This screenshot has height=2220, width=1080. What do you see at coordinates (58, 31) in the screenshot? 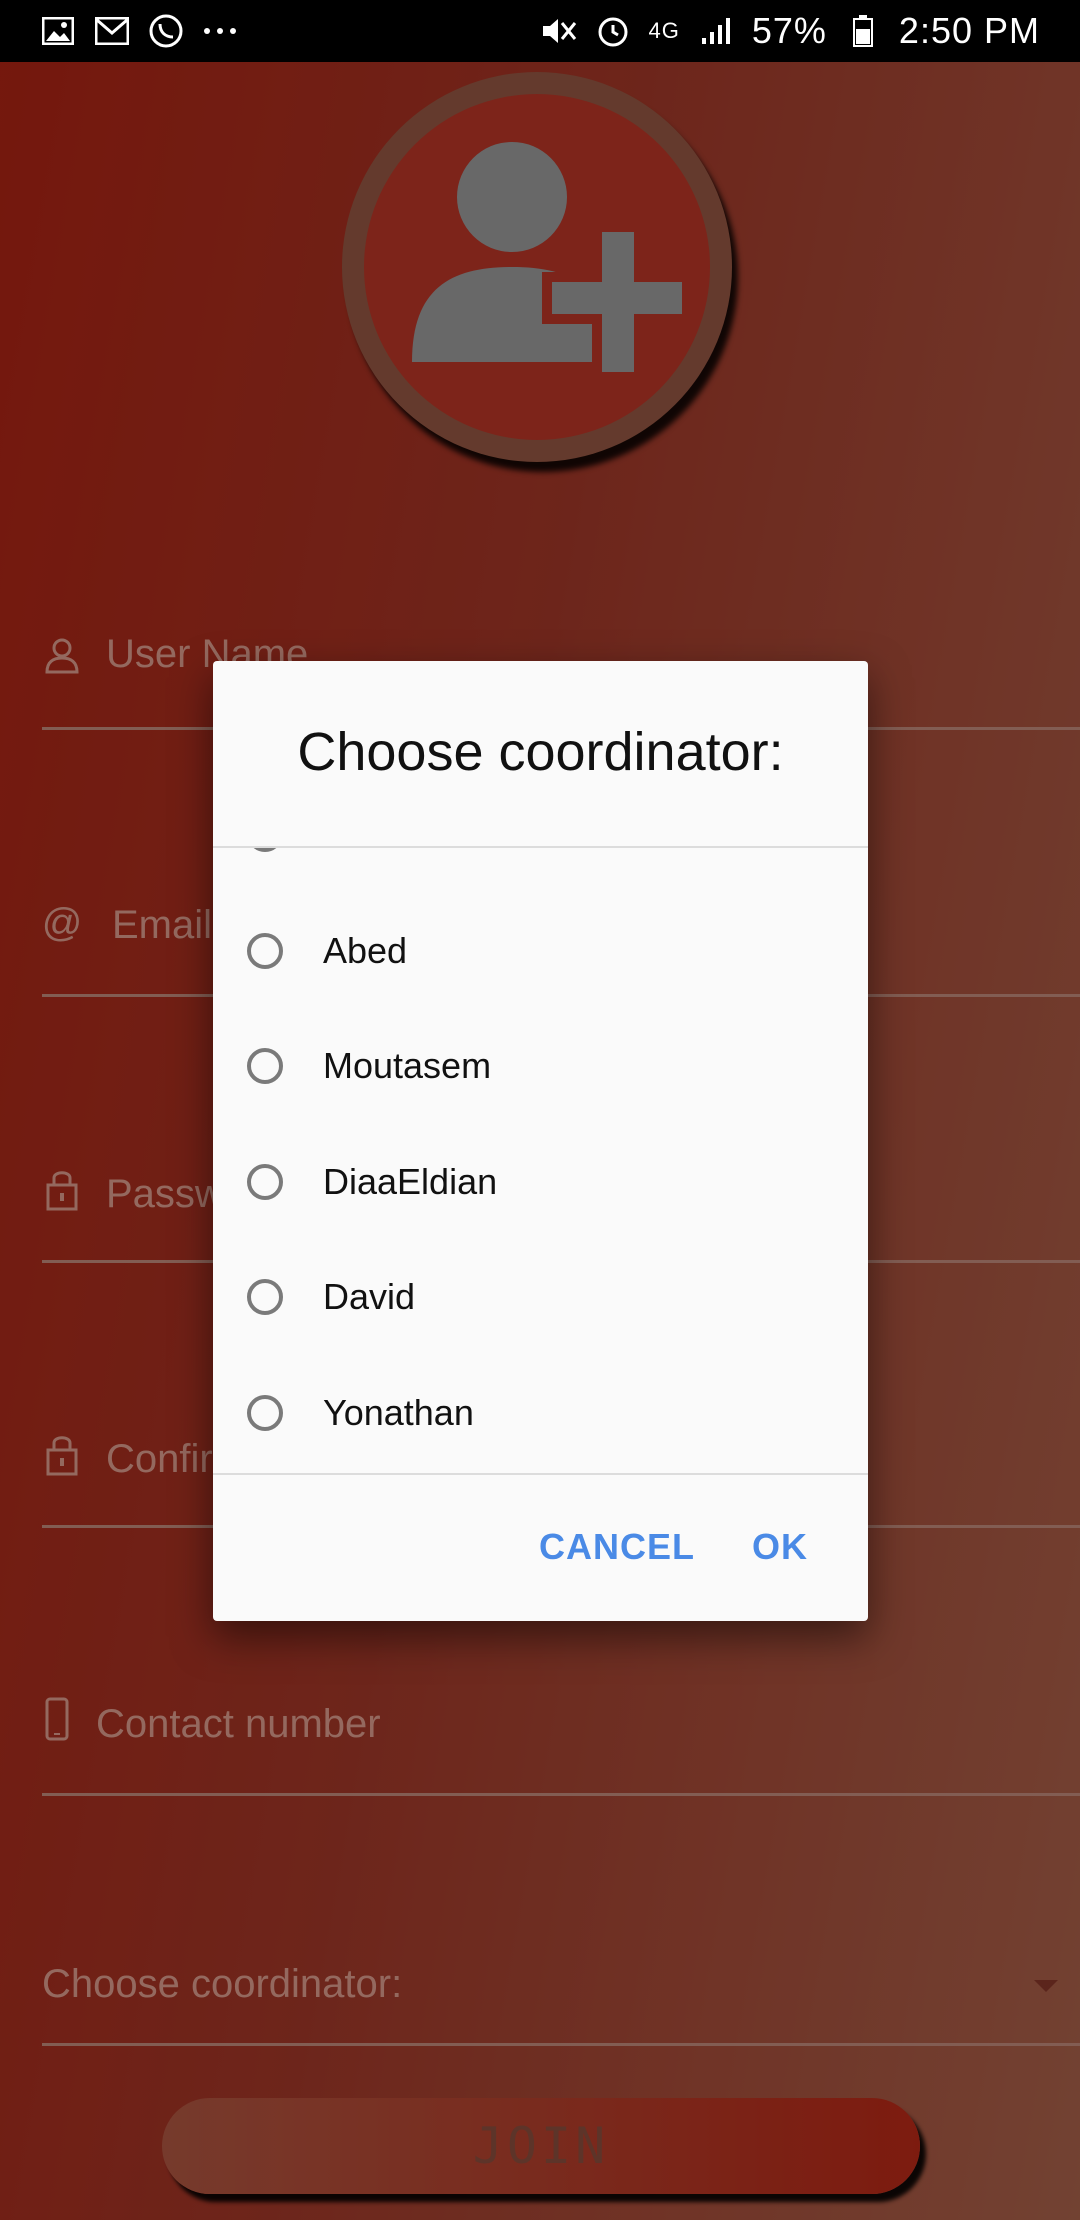
I see `gallery-icon` at bounding box center [58, 31].